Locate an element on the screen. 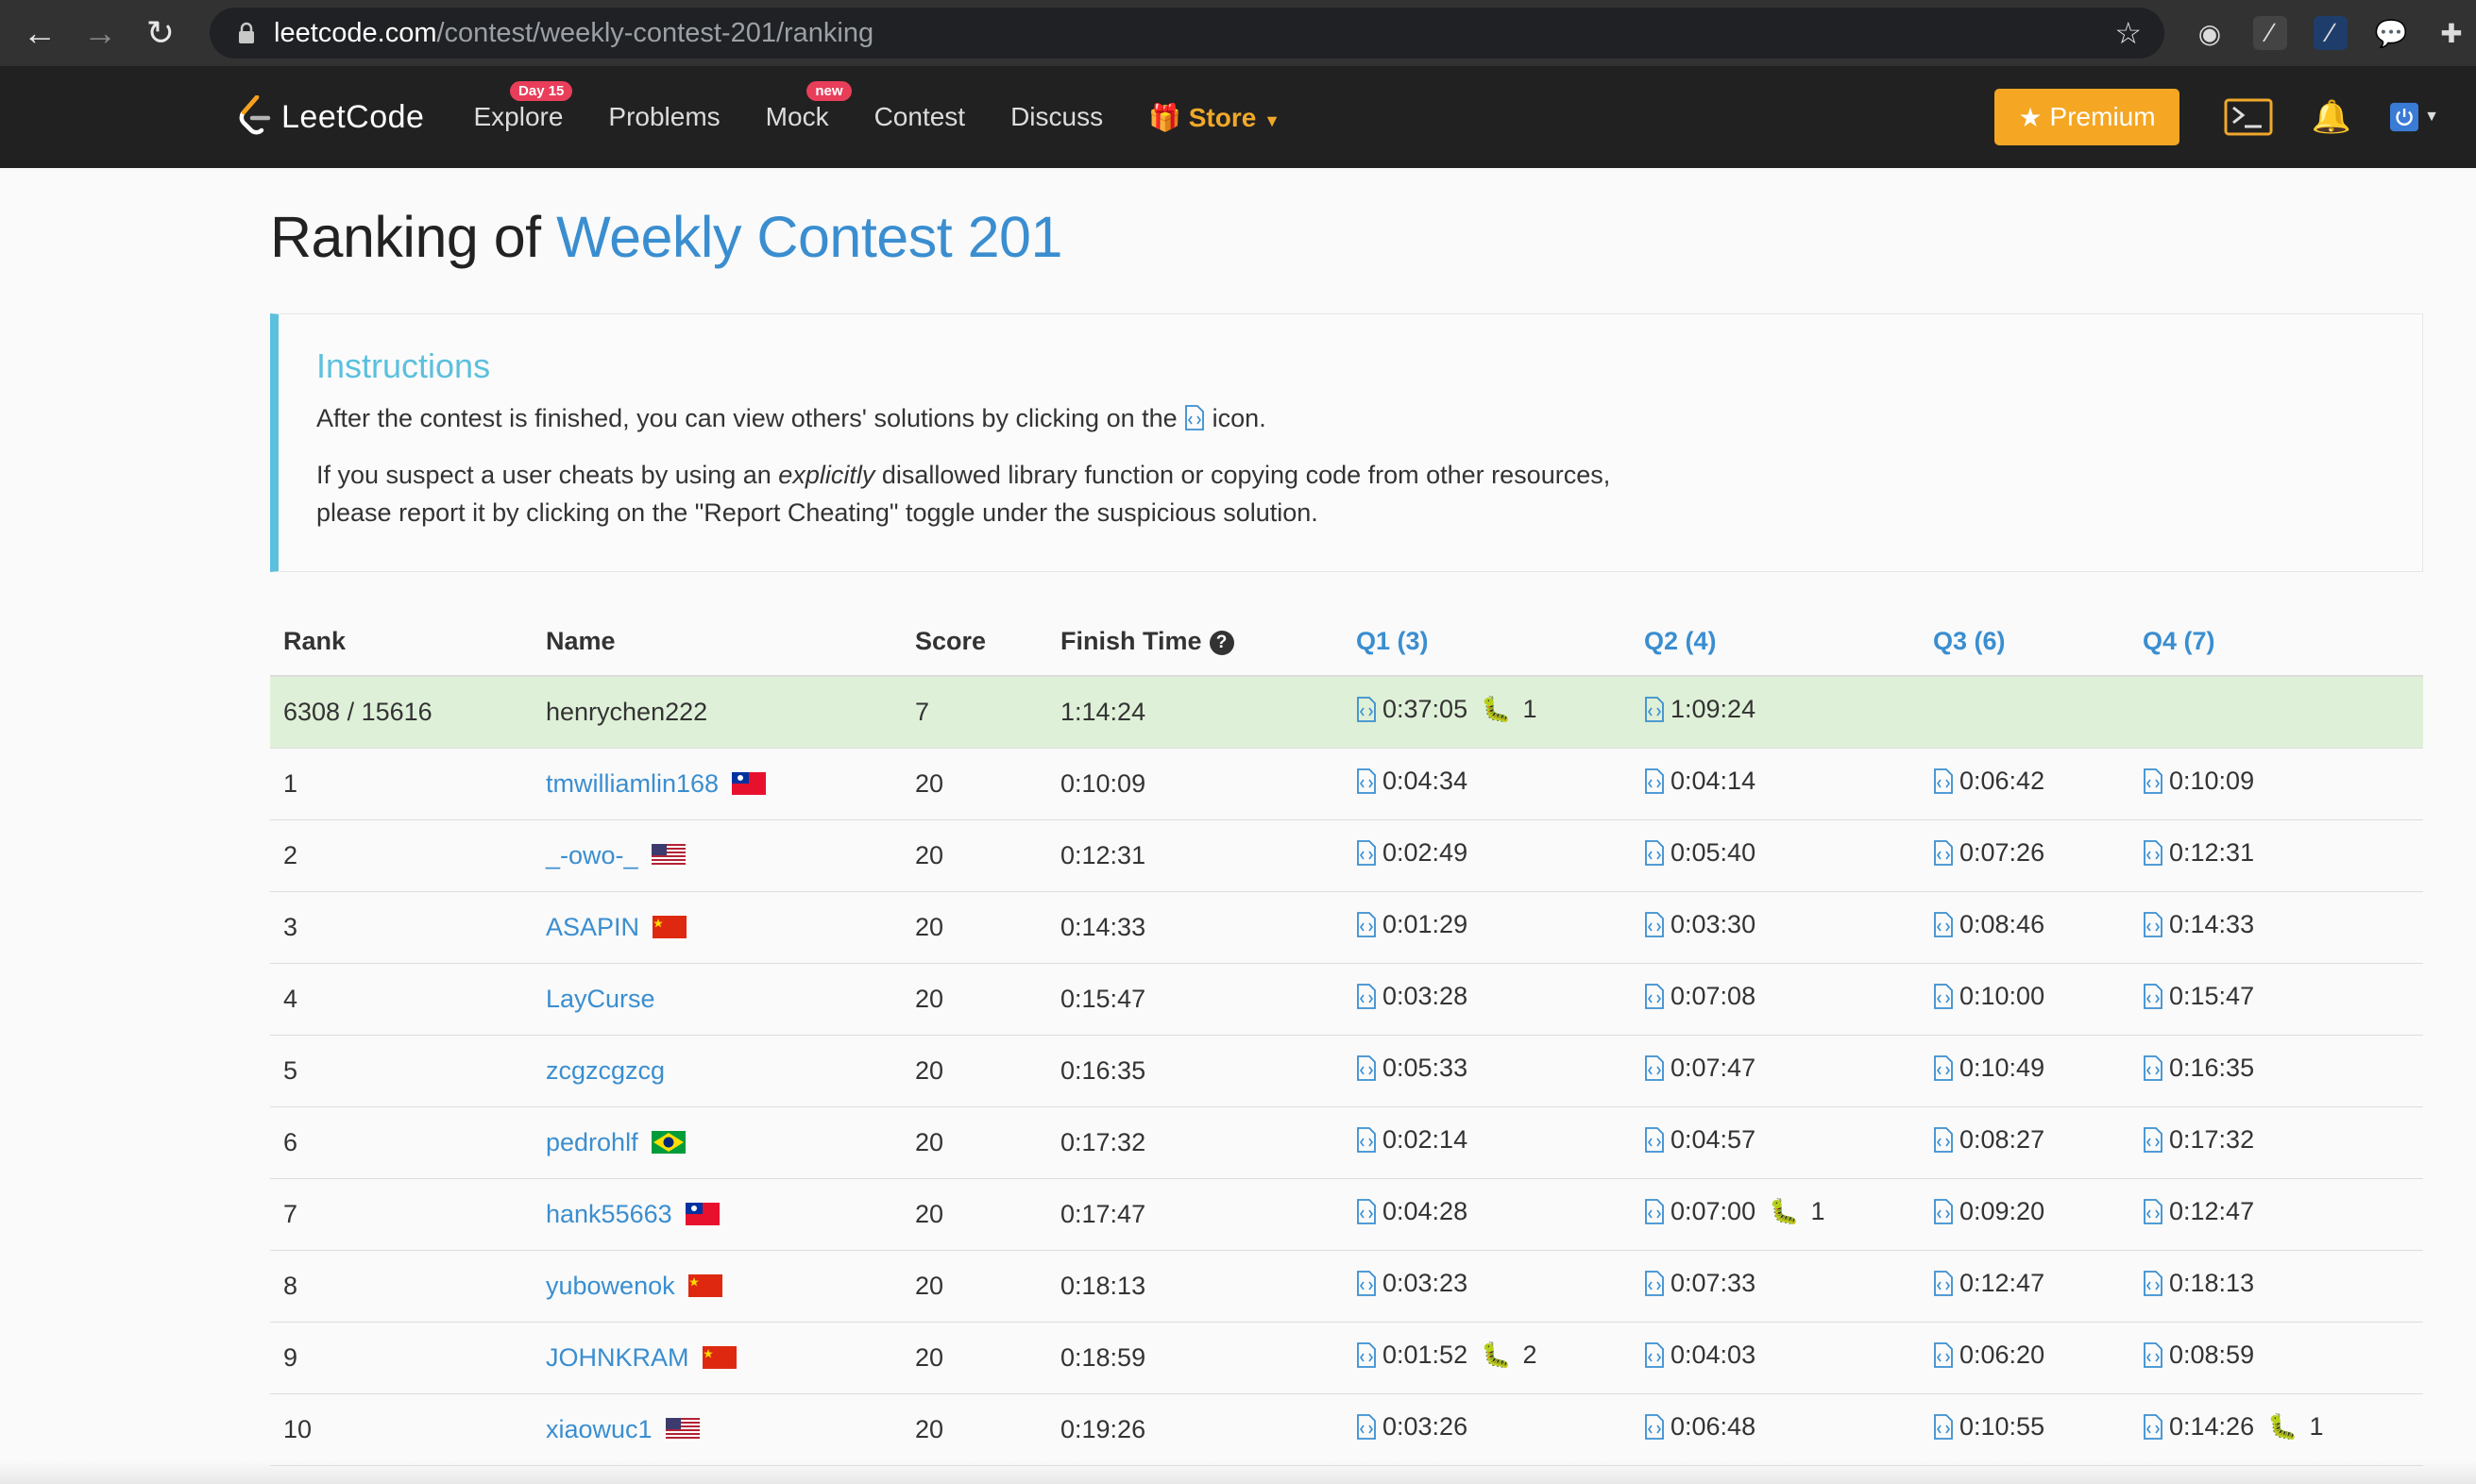 The image size is (2476, 1484). header-q1: Q1 (3) is located at coordinates (1487, 642).